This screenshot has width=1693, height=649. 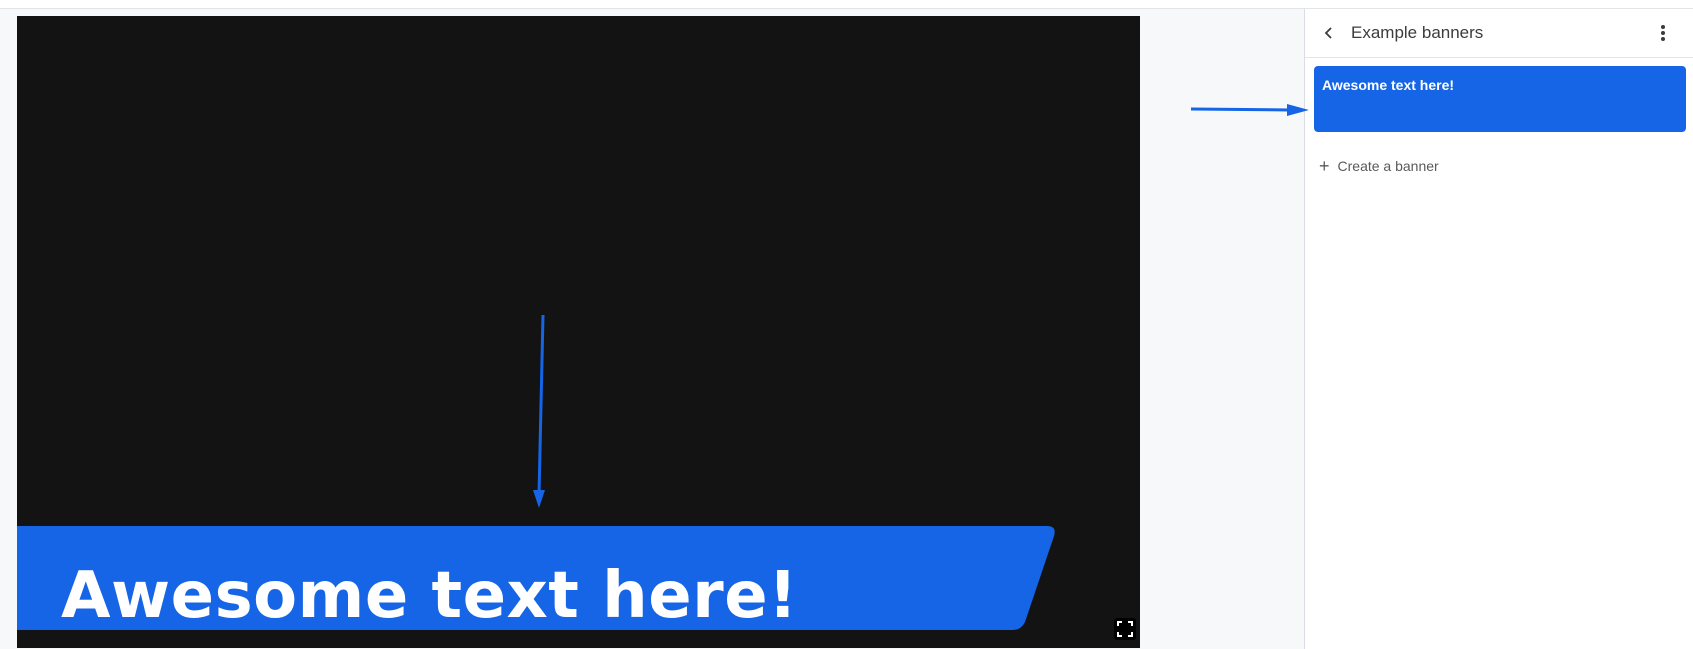 I want to click on panel-title: Example banners, so click(x=1417, y=32).